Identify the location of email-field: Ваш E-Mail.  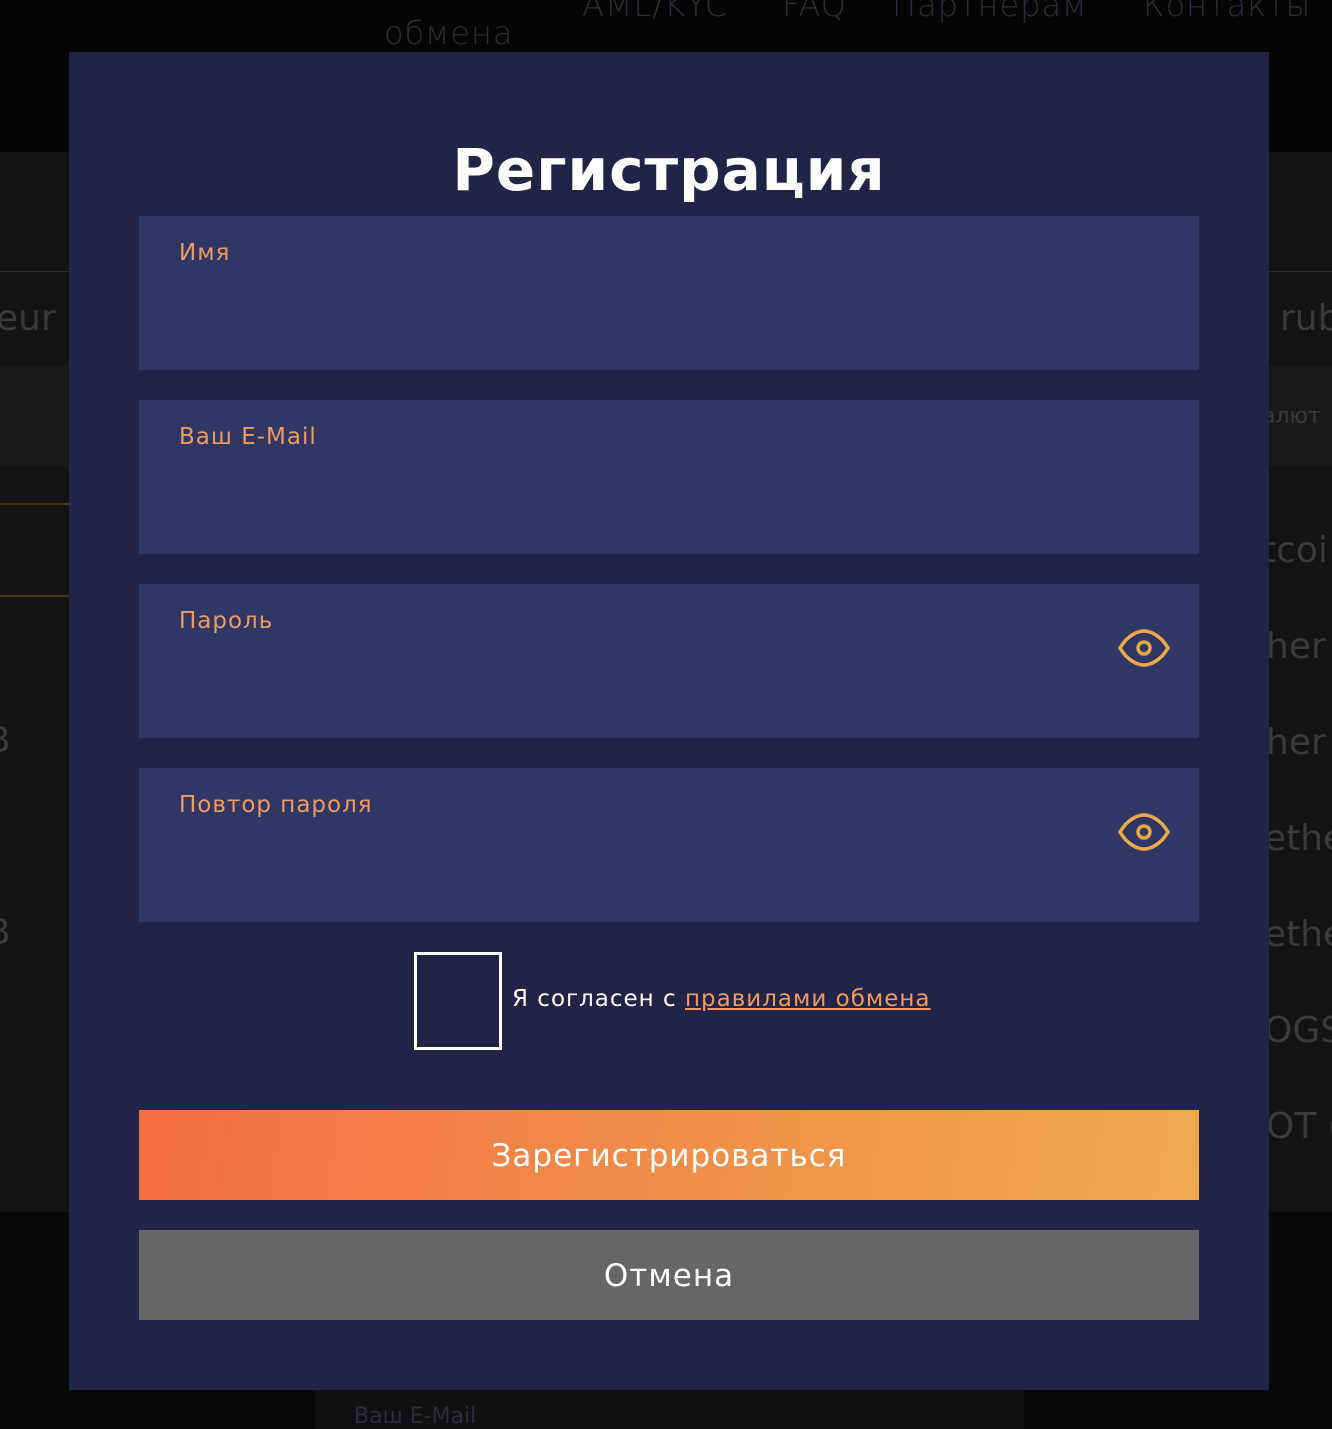
(669, 477).